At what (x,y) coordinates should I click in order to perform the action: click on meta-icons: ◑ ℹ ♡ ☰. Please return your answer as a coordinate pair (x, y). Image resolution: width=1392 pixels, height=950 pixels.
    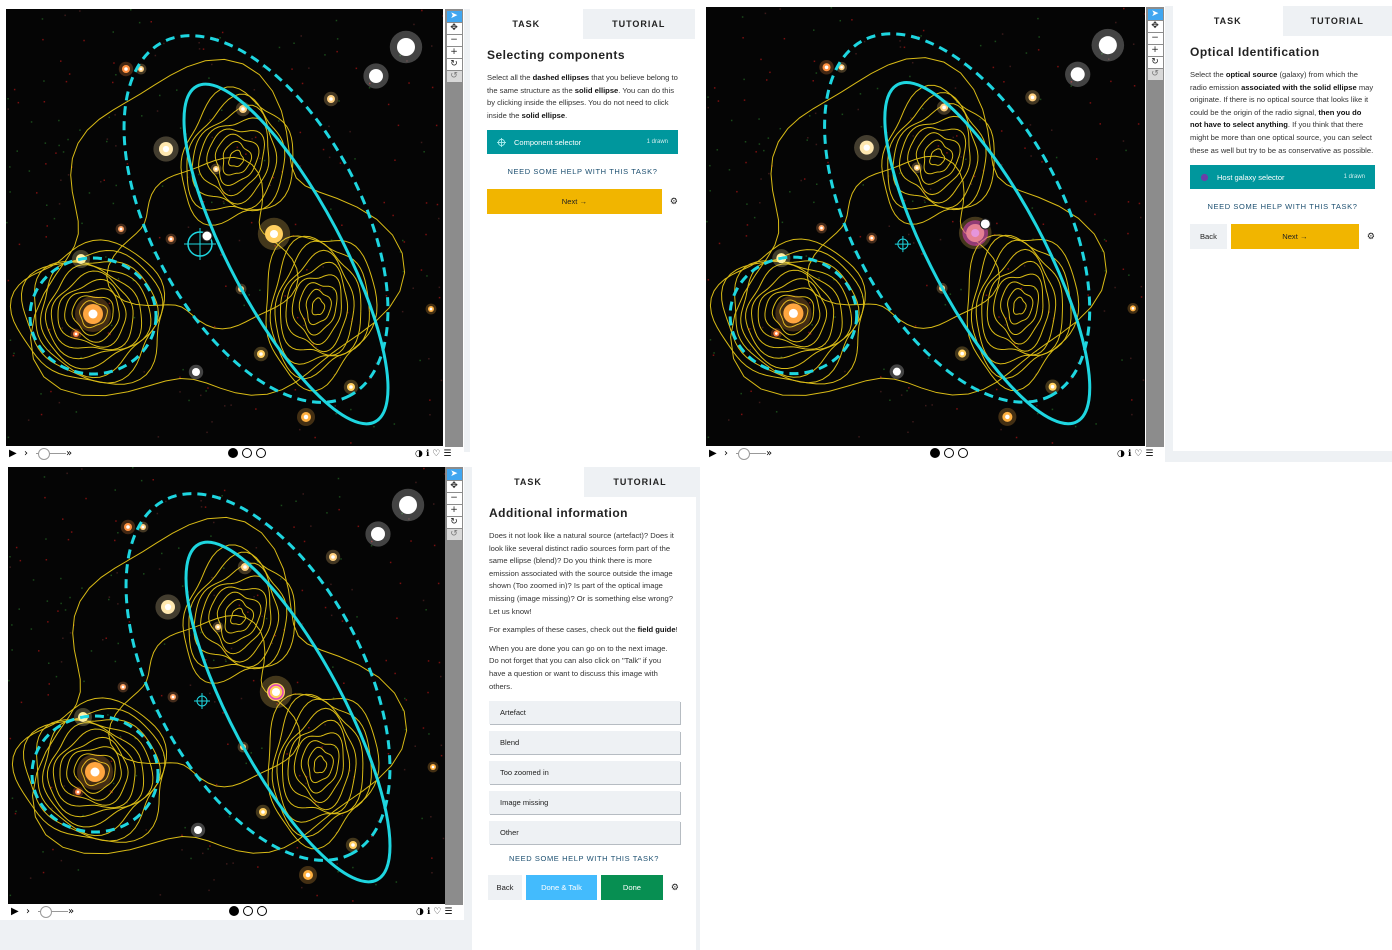
    Looking at the image, I should click on (434, 912).